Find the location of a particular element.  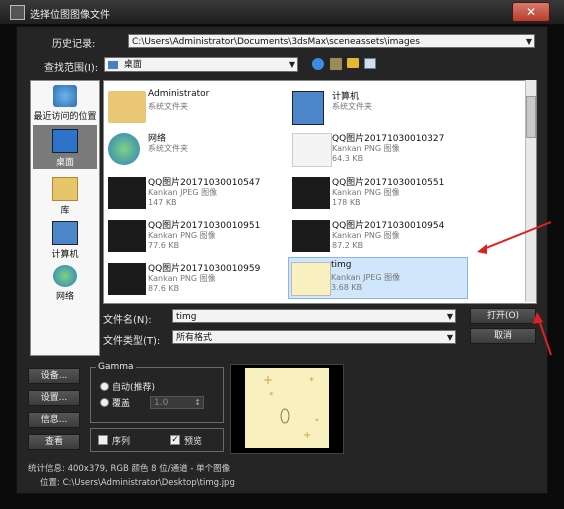

list-item: QQ图片20171030010327 Kankan PNG 图像 64.3 KB is located at coordinates (380, 149).